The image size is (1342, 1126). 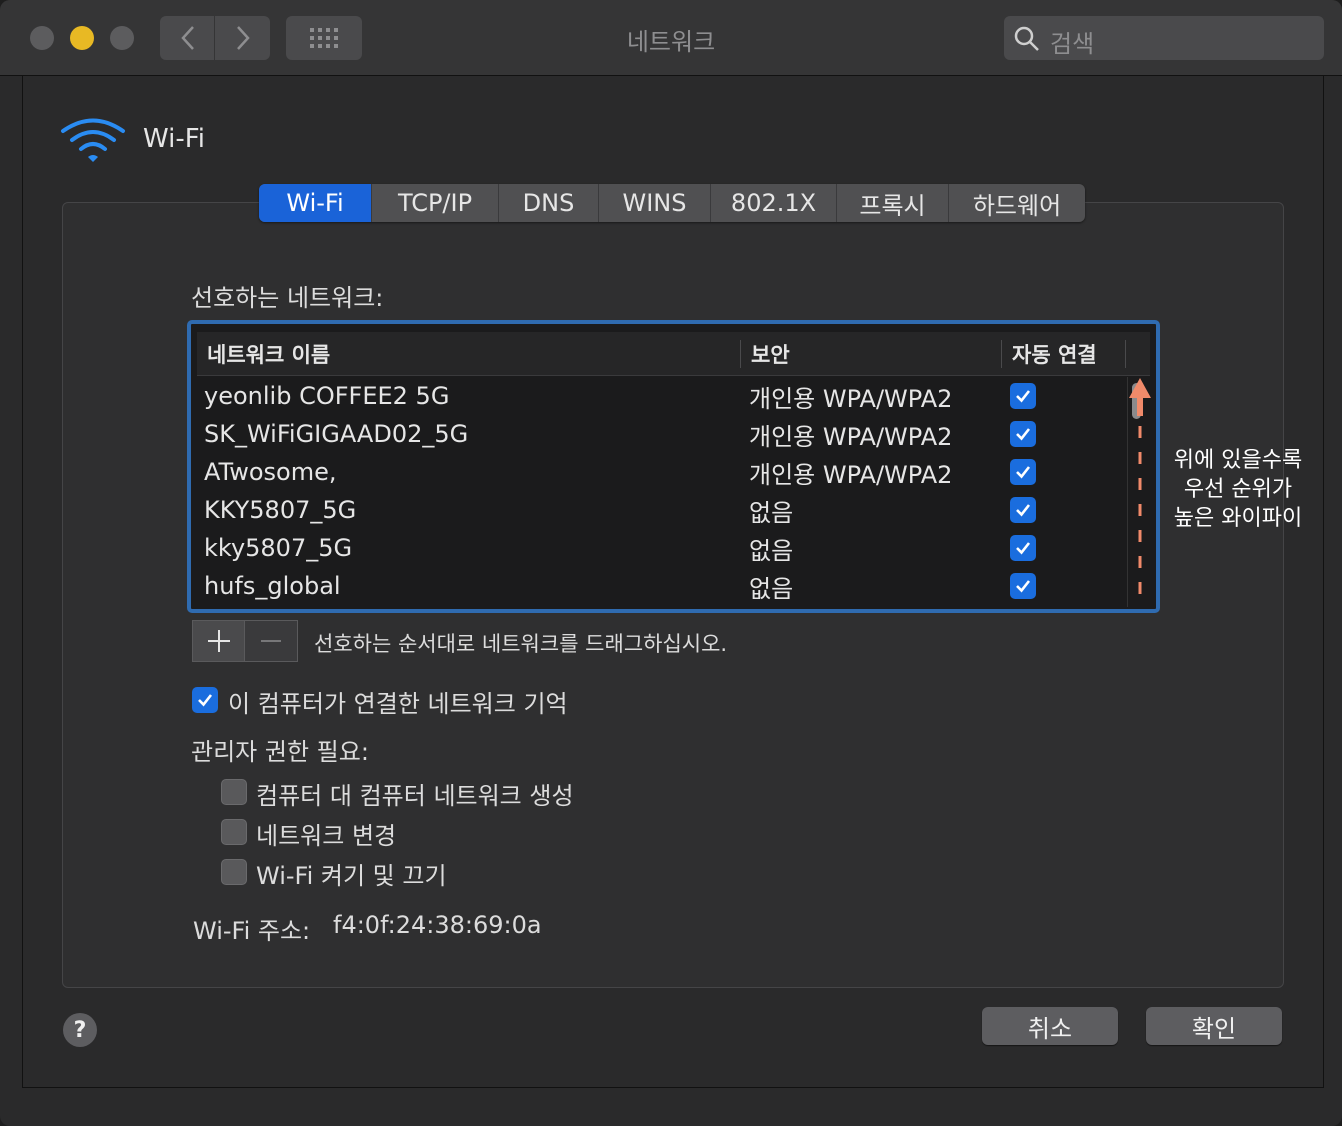 I want to click on plus-icon, so click(x=218, y=641).